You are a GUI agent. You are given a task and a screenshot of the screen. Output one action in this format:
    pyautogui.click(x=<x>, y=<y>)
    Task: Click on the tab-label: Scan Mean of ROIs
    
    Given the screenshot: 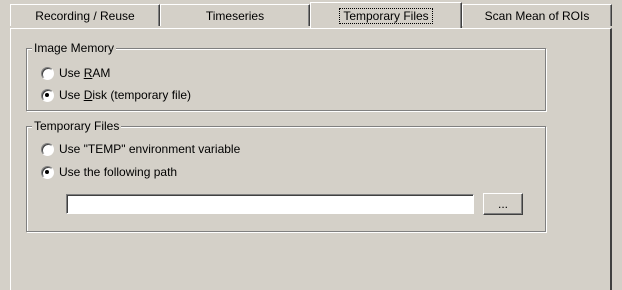 What is the action you would take?
    pyautogui.click(x=537, y=15)
    